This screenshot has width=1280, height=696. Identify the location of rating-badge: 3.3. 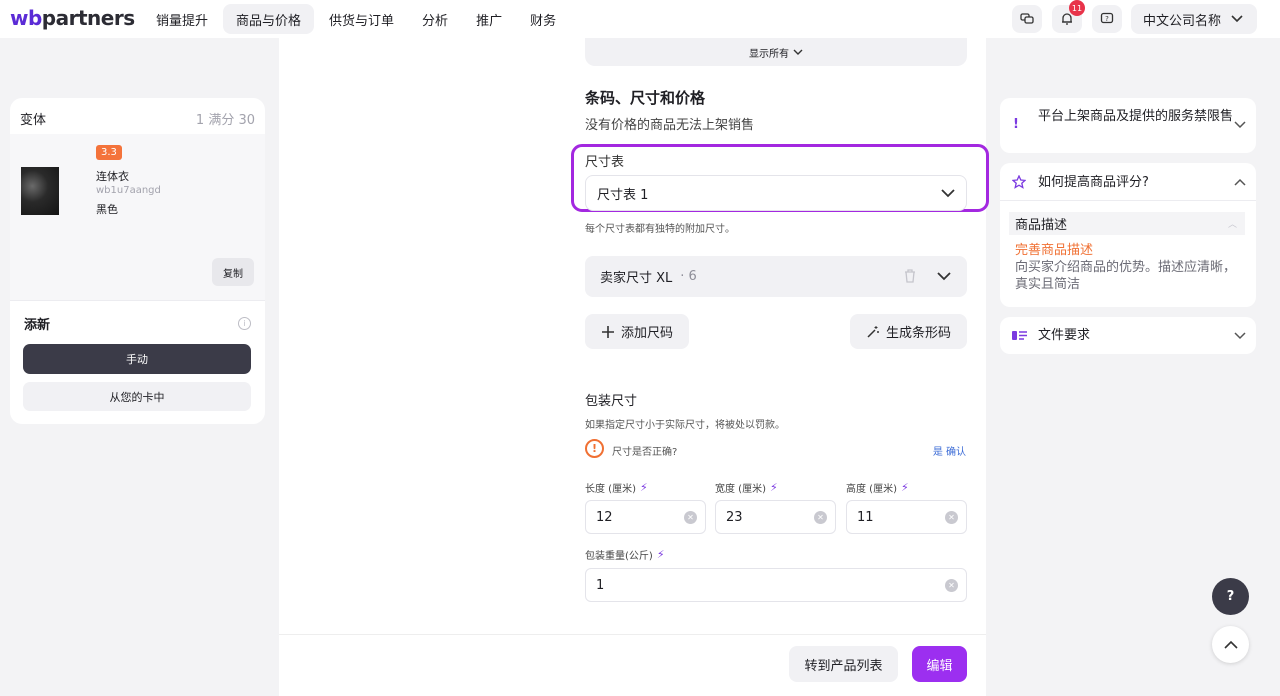
(109, 152).